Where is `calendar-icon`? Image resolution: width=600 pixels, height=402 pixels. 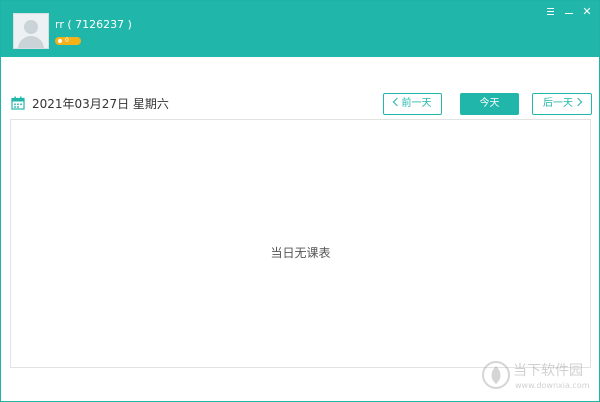 calendar-icon is located at coordinates (18, 103).